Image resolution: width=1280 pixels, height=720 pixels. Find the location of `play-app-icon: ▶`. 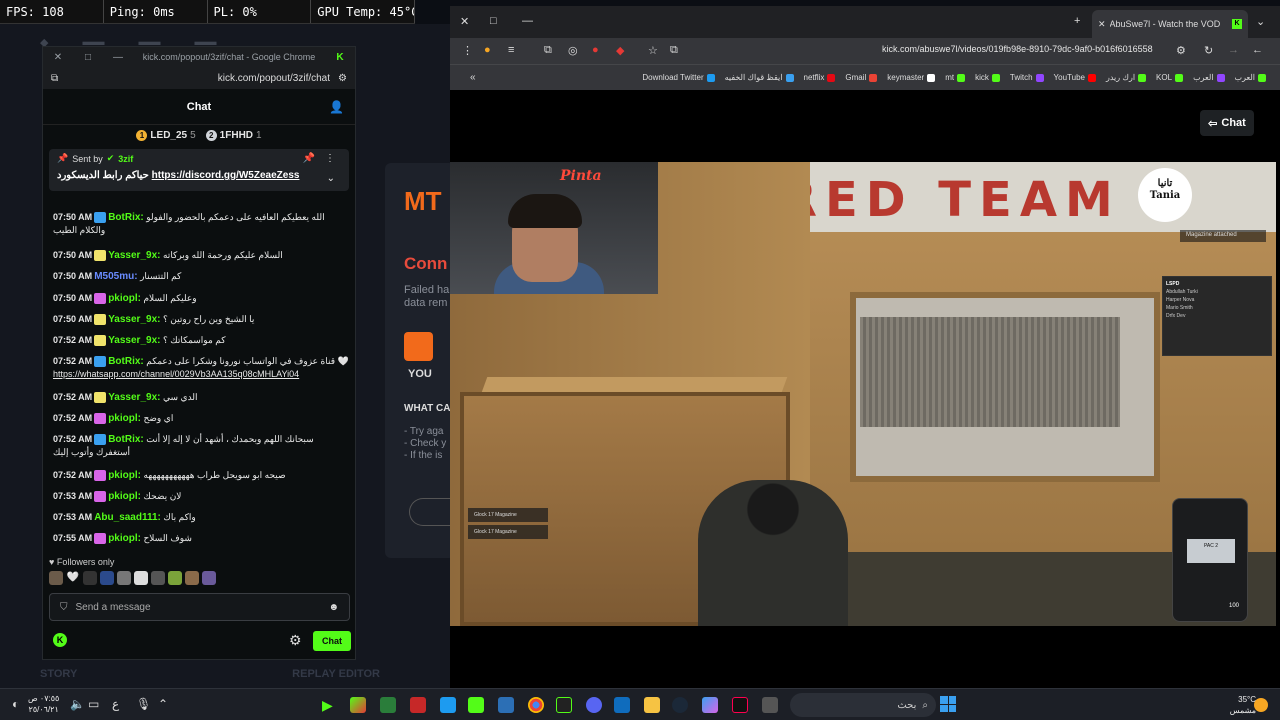

play-app-icon: ▶ is located at coordinates (330, 705).